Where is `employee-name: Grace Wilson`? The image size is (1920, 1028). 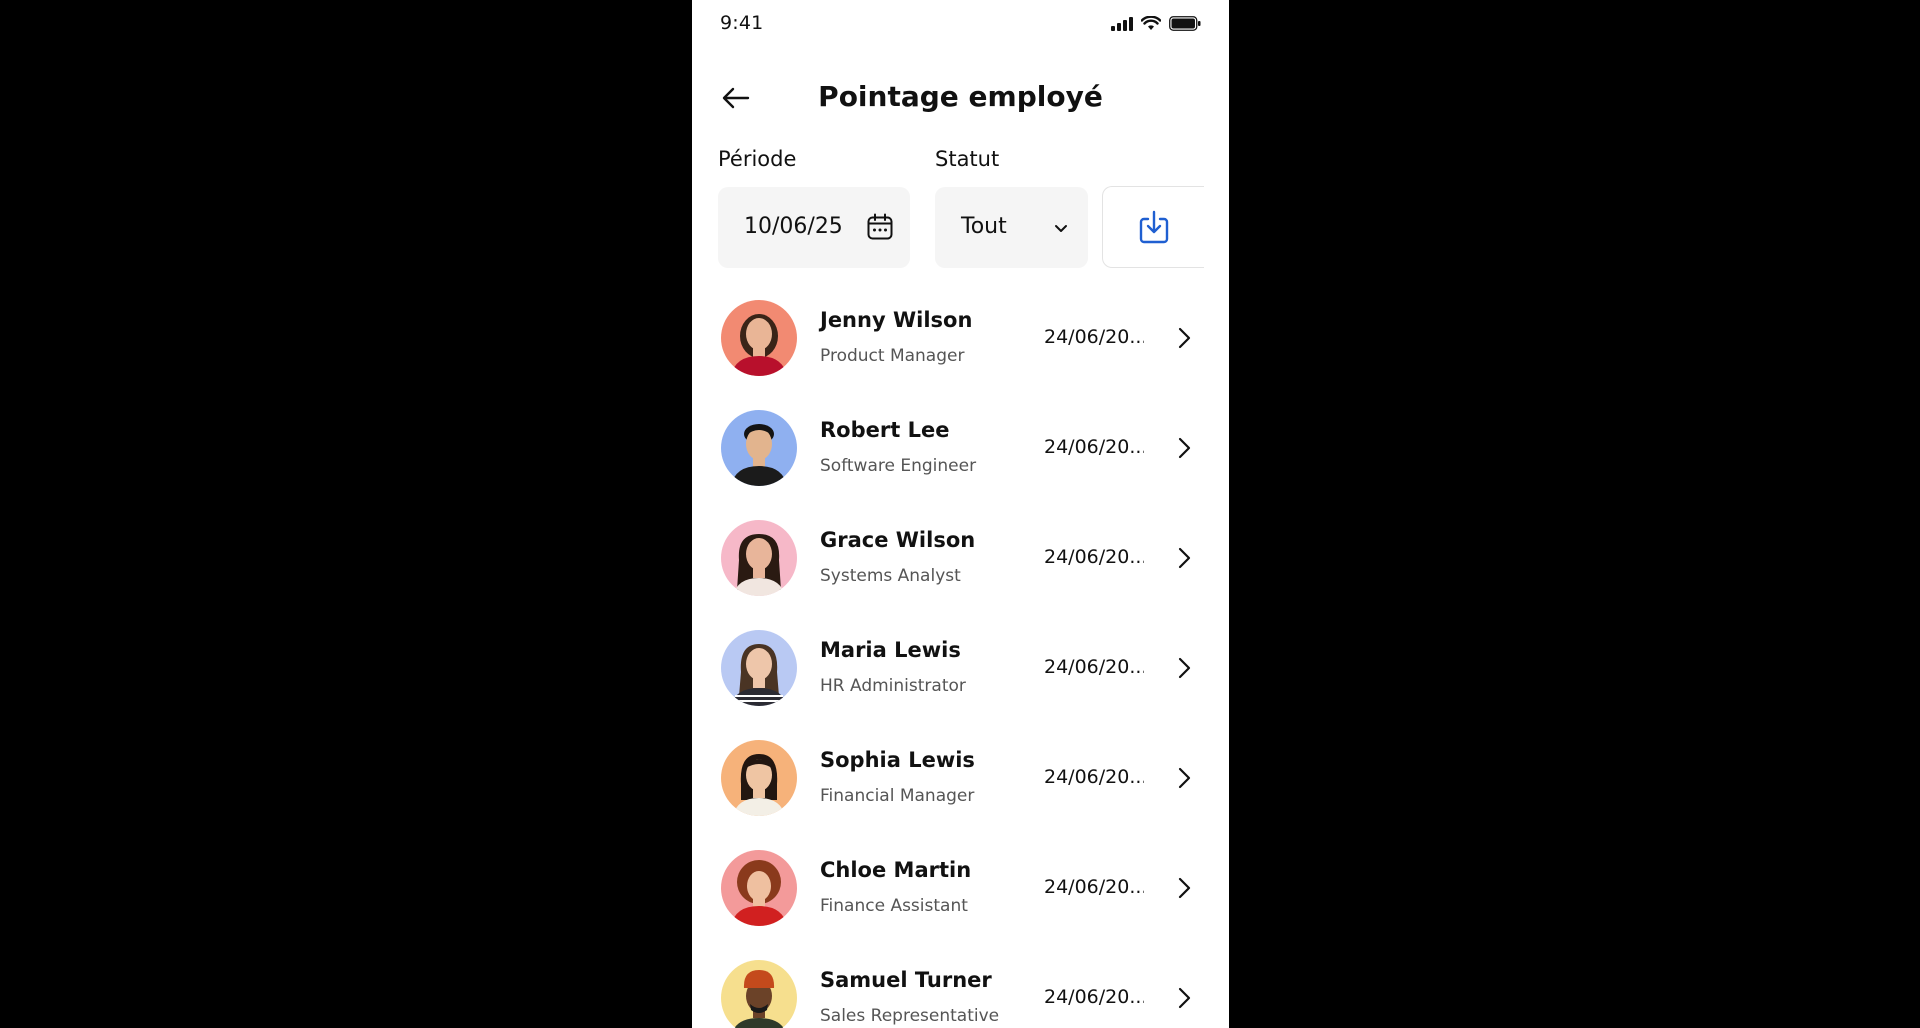 employee-name: Grace Wilson is located at coordinates (898, 540).